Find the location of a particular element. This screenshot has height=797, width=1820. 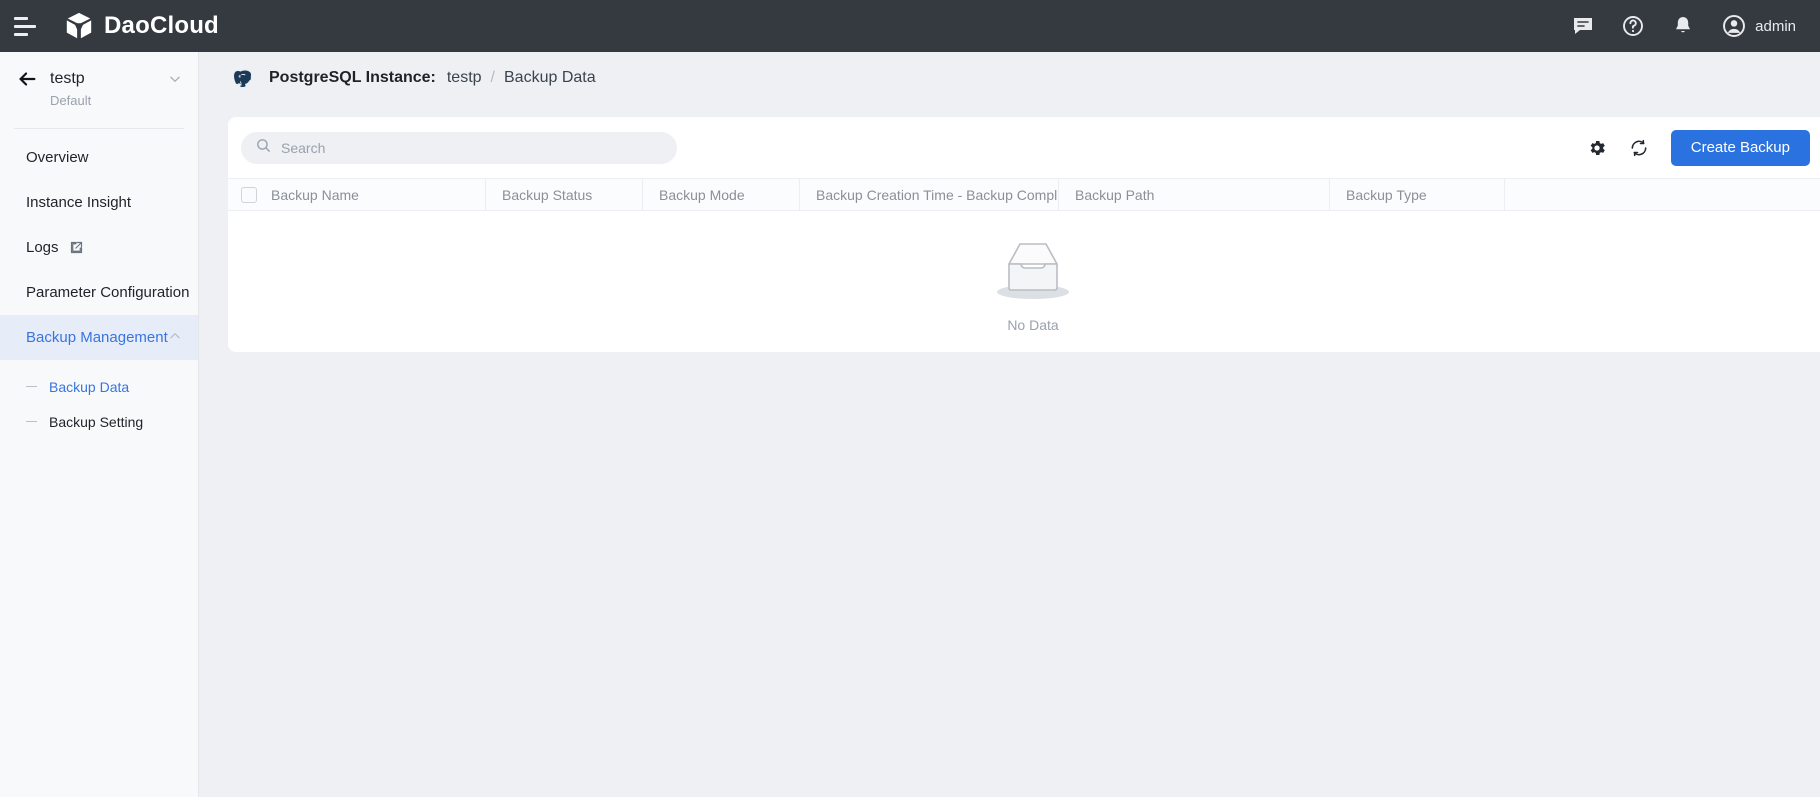

chevron-up-icon is located at coordinates (175, 338).